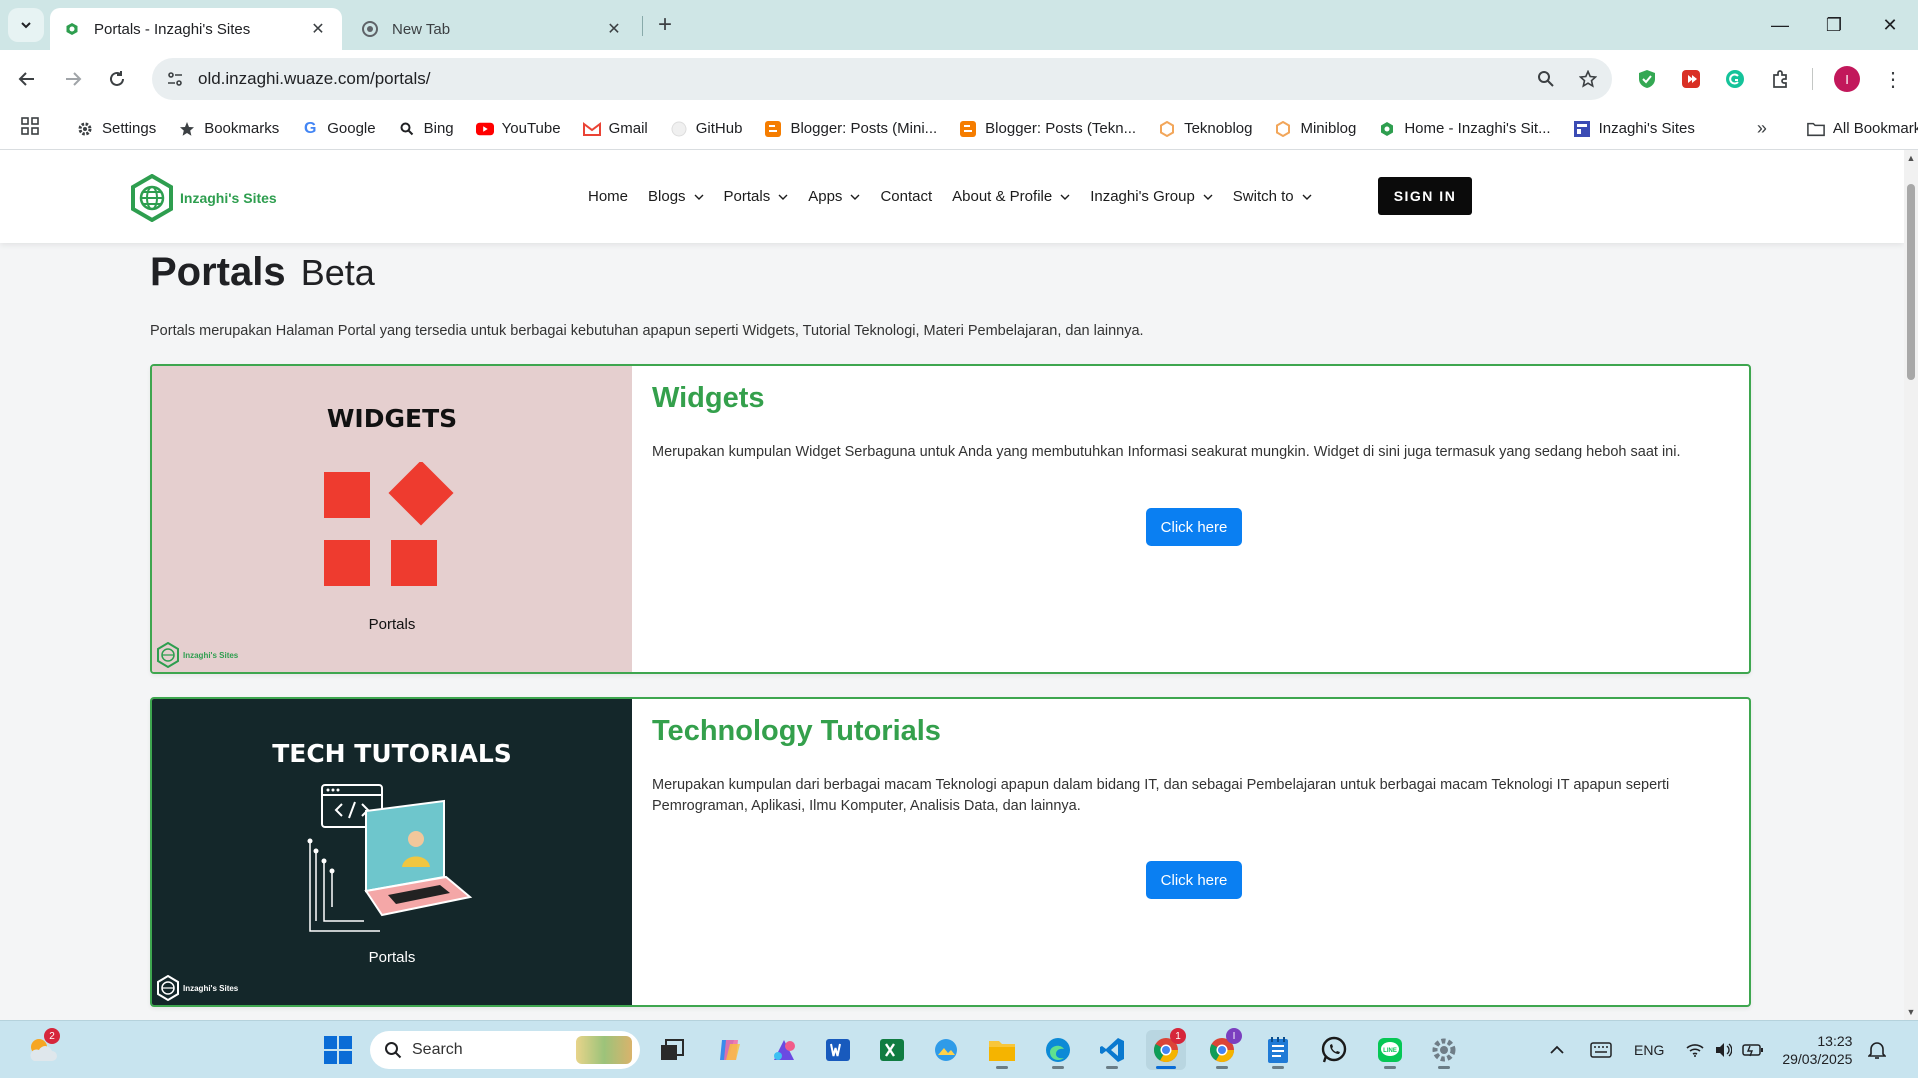 This screenshot has height=1078, width=1918. Describe the element at coordinates (665, 25) in the screenshot. I see `new-tab-button: +` at that location.